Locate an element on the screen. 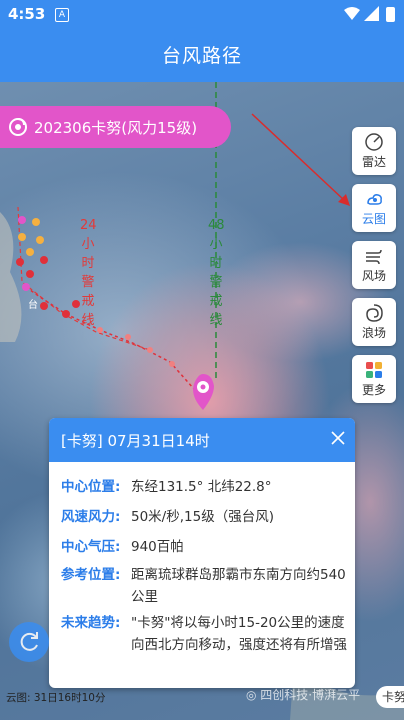 The width and height of the screenshot is (404, 720). refresh-button is located at coordinates (29, 642).